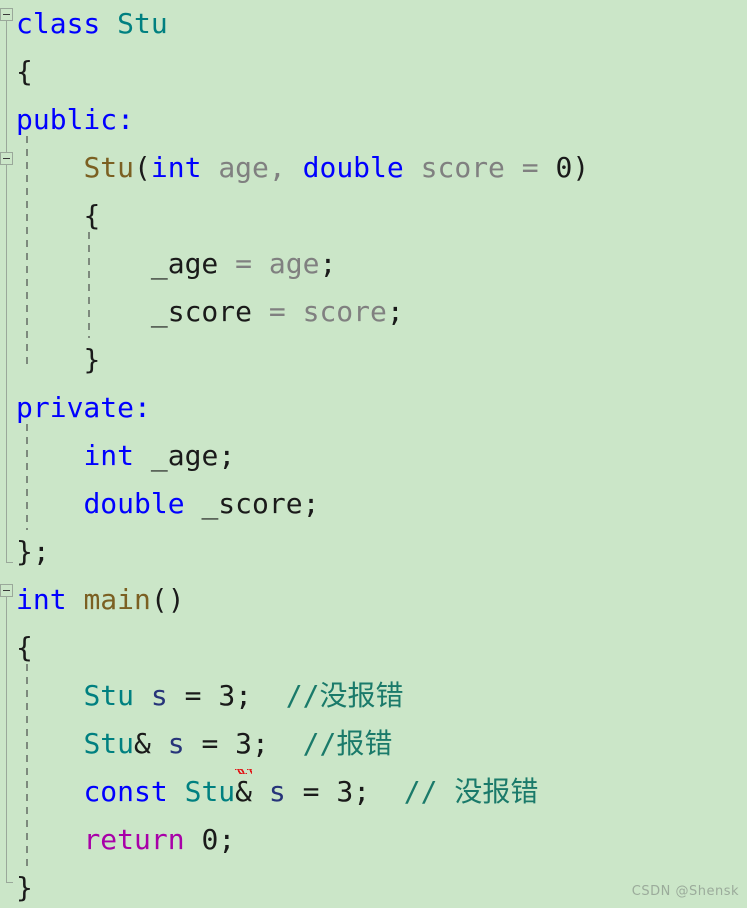  I want to click on code-line: int _age;, so click(373, 456).